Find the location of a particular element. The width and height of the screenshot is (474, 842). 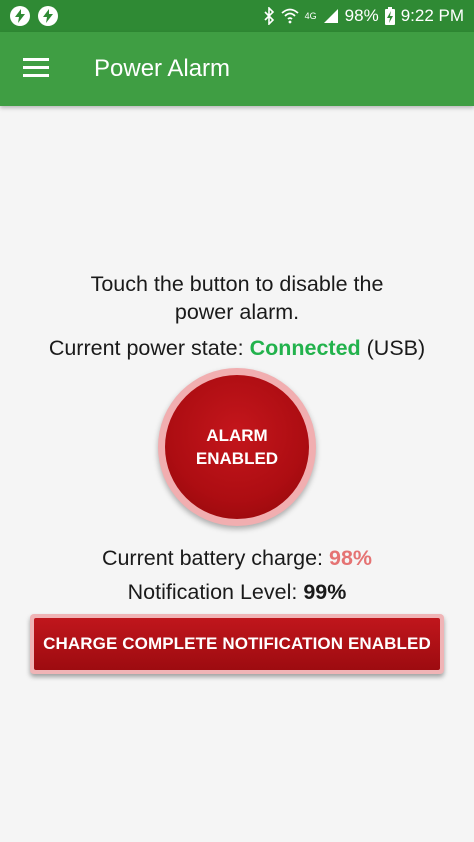

alarm-button-face: ALARM ENABLED is located at coordinates (237, 447).